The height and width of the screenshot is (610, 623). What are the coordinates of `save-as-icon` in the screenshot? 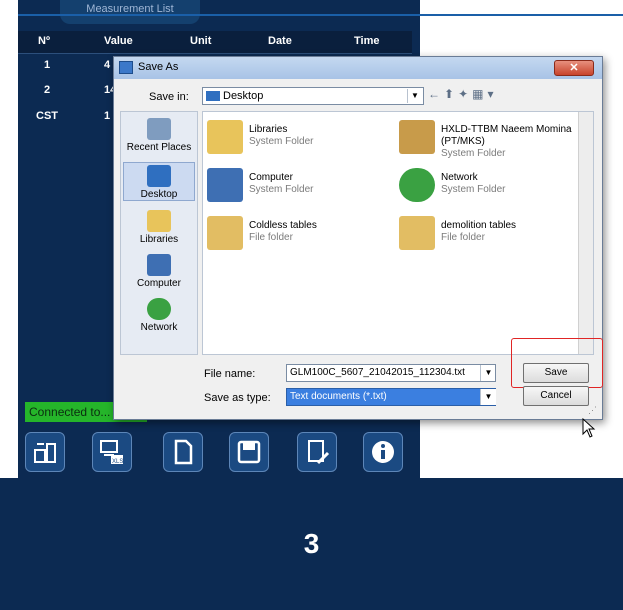 It's located at (126, 67).